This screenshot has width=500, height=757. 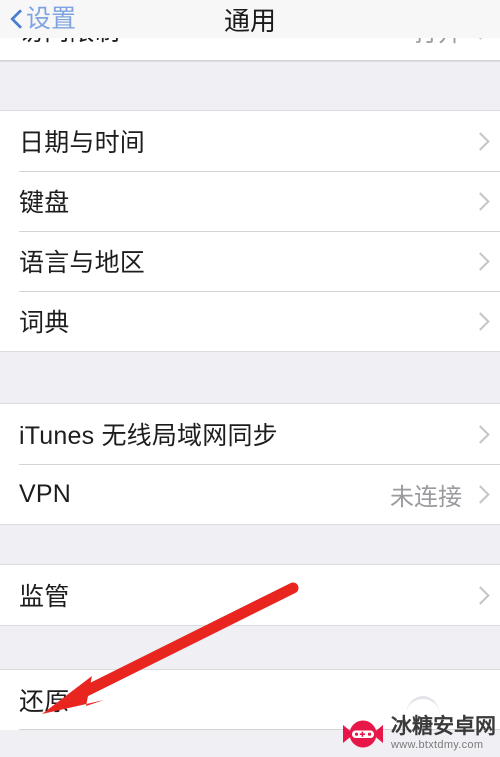 What do you see at coordinates (82, 143) in the screenshot?
I see `row-label: 日期与时间` at bounding box center [82, 143].